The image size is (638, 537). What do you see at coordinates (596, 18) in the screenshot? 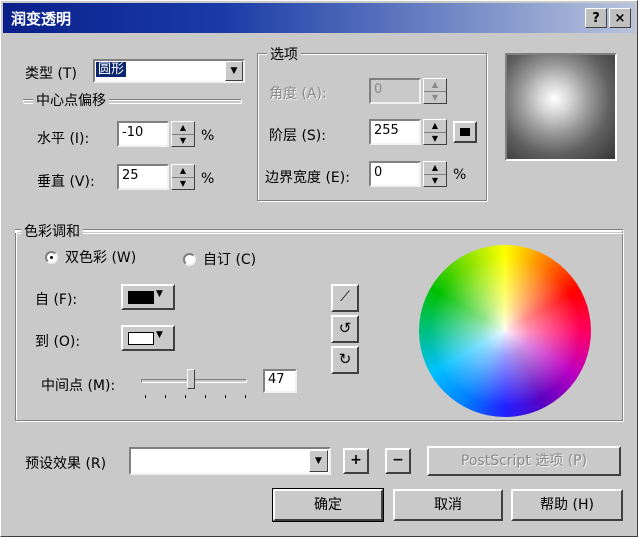
I see `help-title-button: ?` at bounding box center [596, 18].